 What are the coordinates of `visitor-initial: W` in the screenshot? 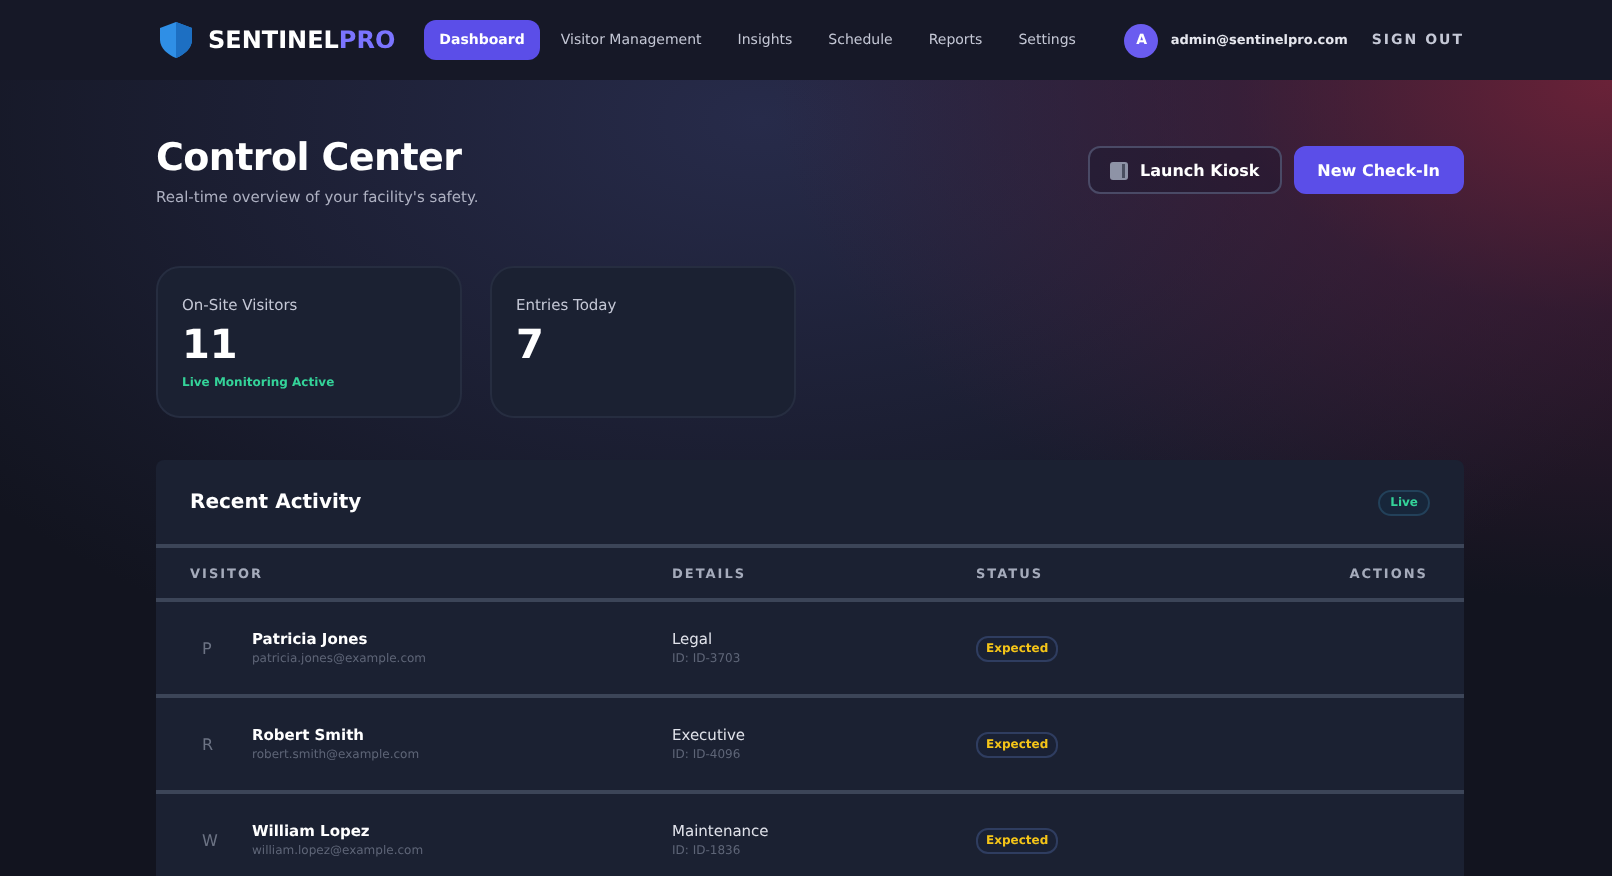 It's located at (211, 840).